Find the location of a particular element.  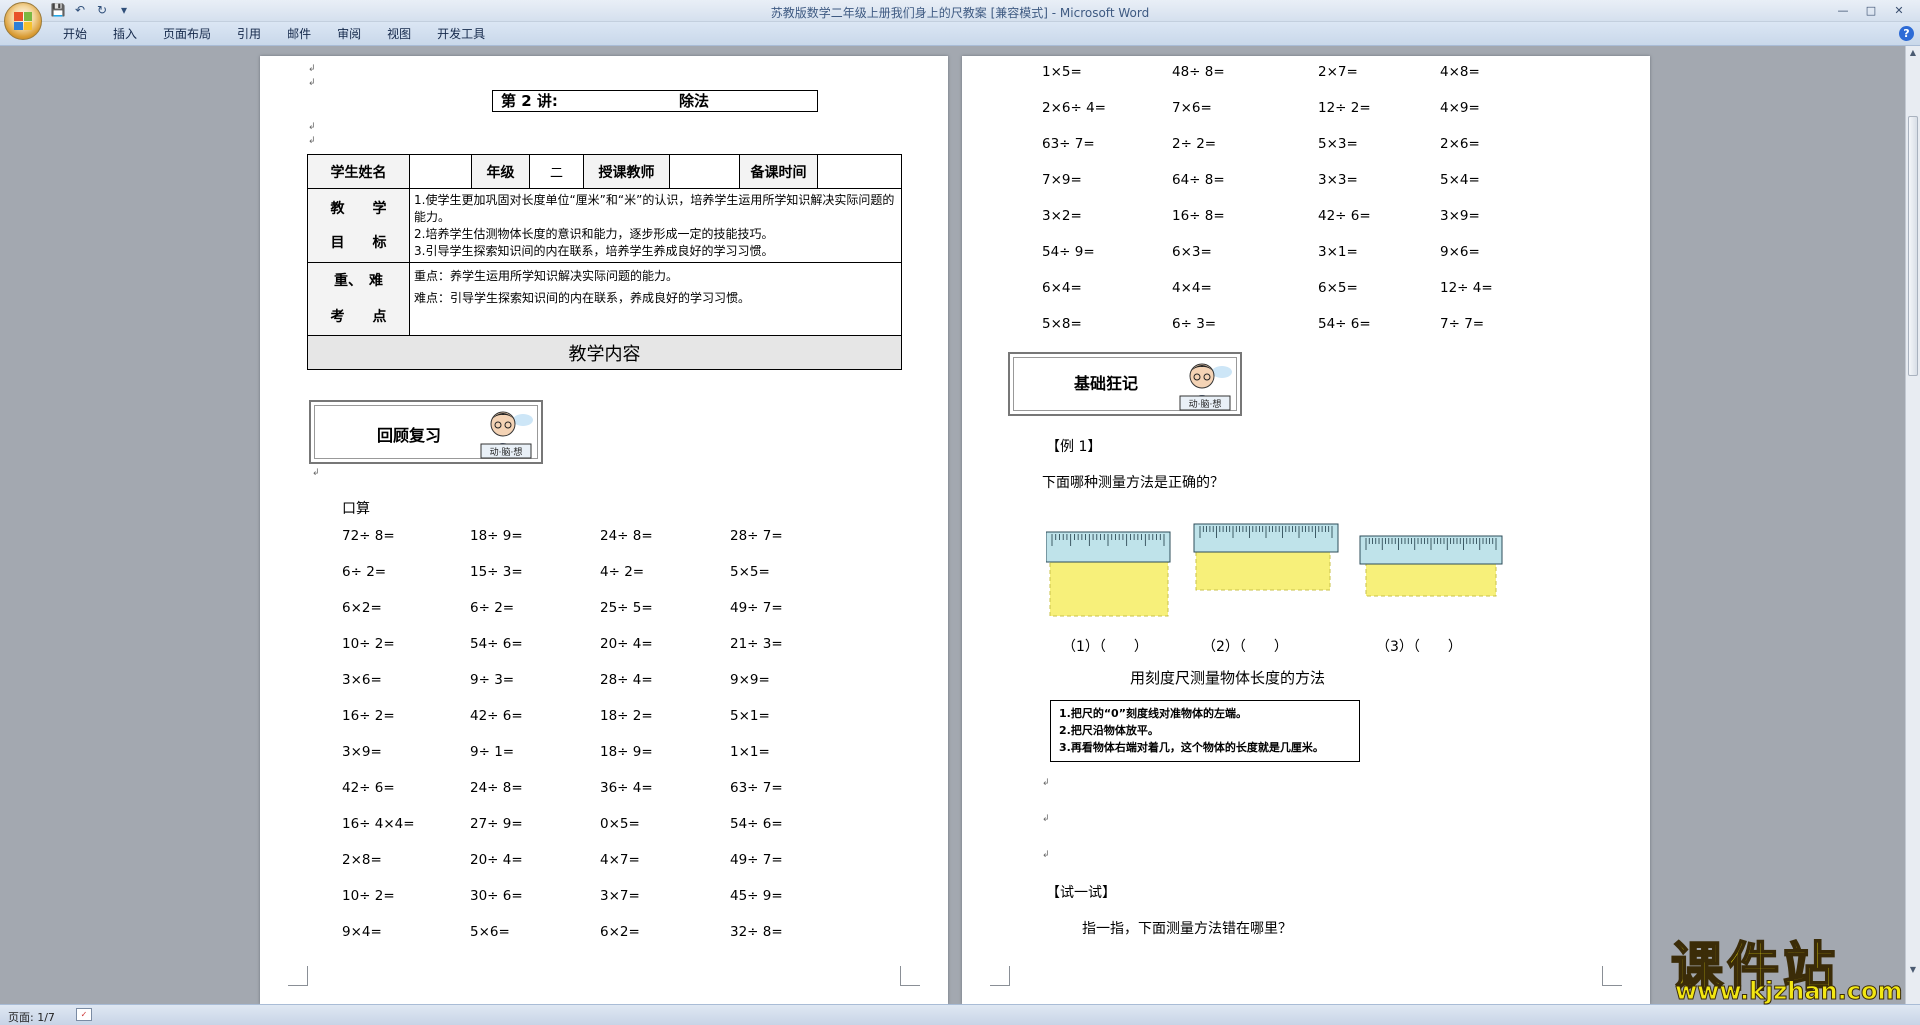

ribbon-tab: 页面布局 is located at coordinates (187, 34).